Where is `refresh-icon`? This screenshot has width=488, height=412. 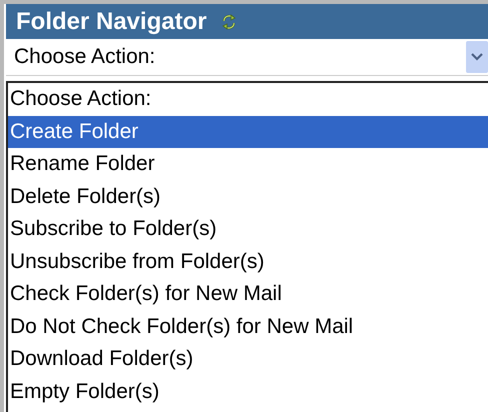
refresh-icon is located at coordinates (228, 21).